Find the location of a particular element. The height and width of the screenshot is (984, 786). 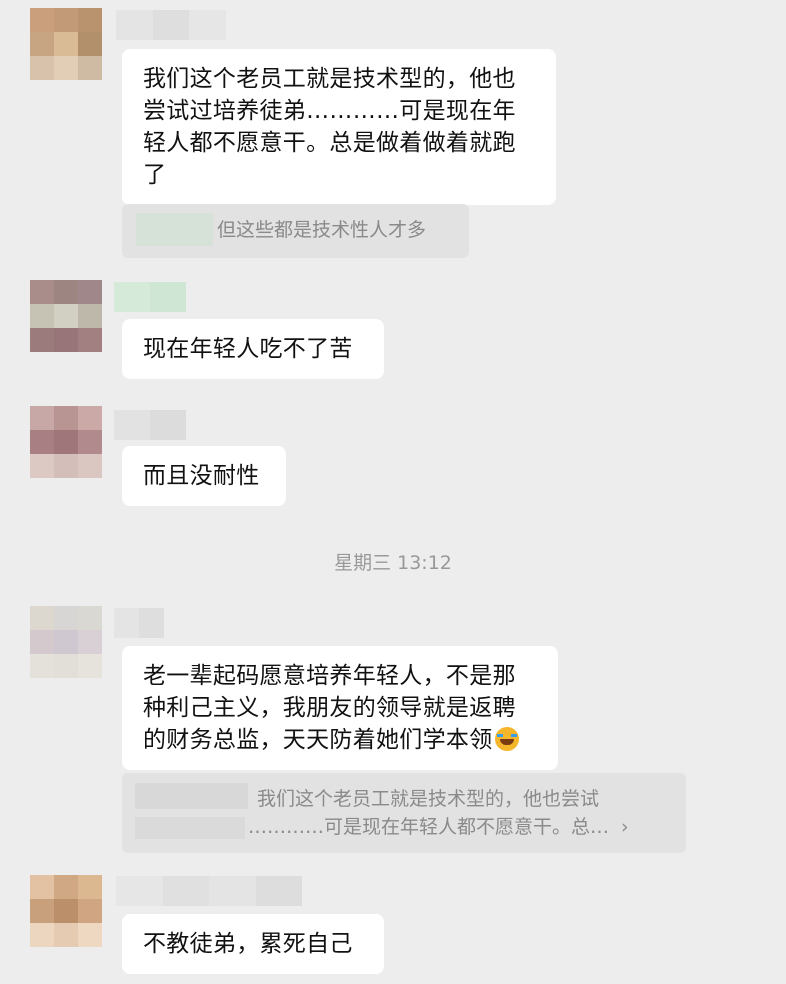

message-text: 而且没耐性 is located at coordinates (201, 476).